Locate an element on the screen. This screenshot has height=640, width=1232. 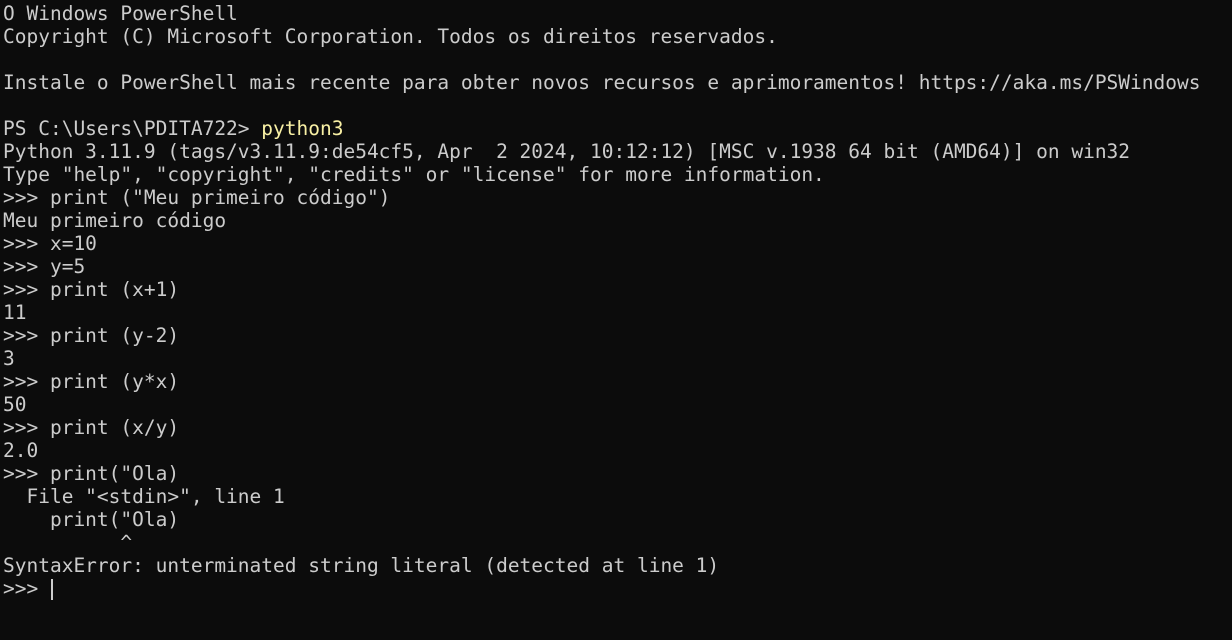
line-text: >>> print (y-2) is located at coordinates (91, 335).